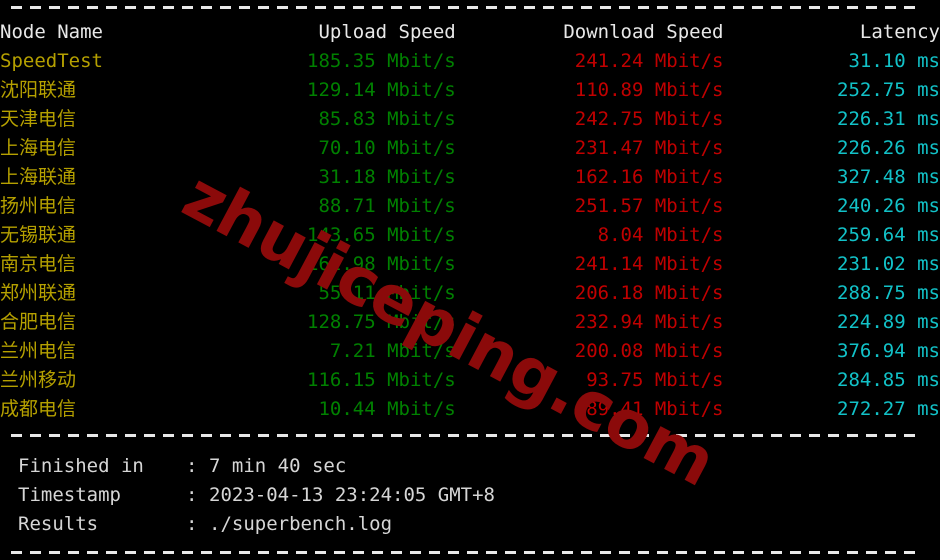  I want to click on cell-node-name: 兰州移动, so click(38, 380).